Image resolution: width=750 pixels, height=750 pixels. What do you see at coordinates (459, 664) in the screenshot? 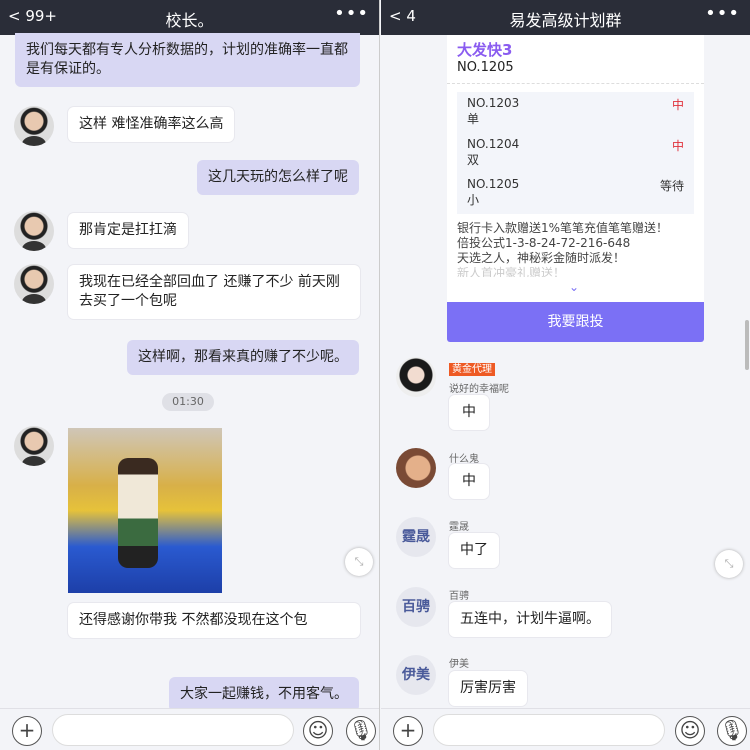
I see `sender-name: 伊美` at bounding box center [459, 664].